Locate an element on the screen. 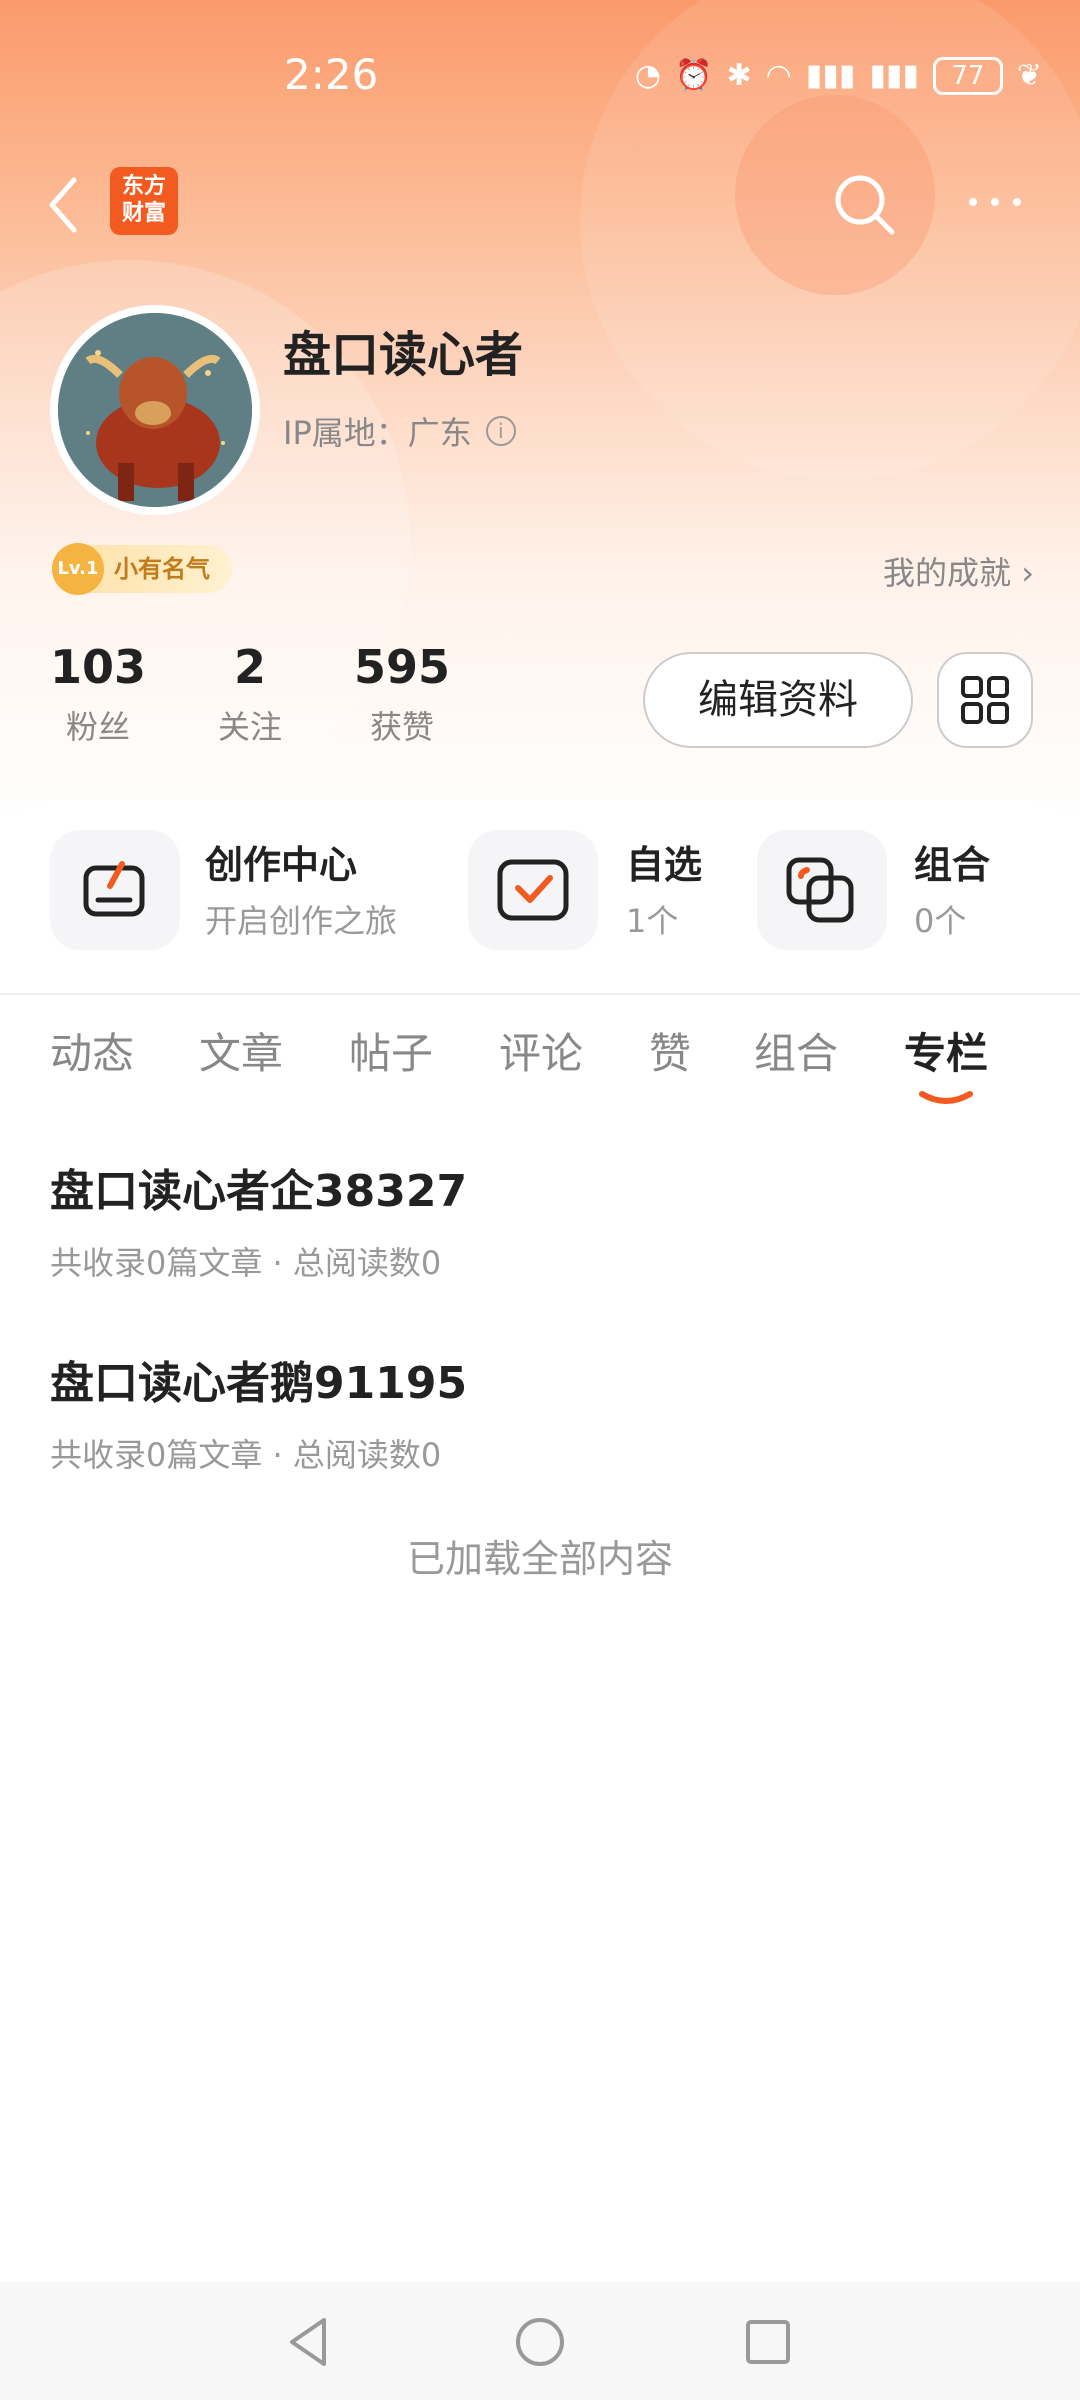 The image size is (1080, 2400). checkmark-icon is located at coordinates (533, 890).